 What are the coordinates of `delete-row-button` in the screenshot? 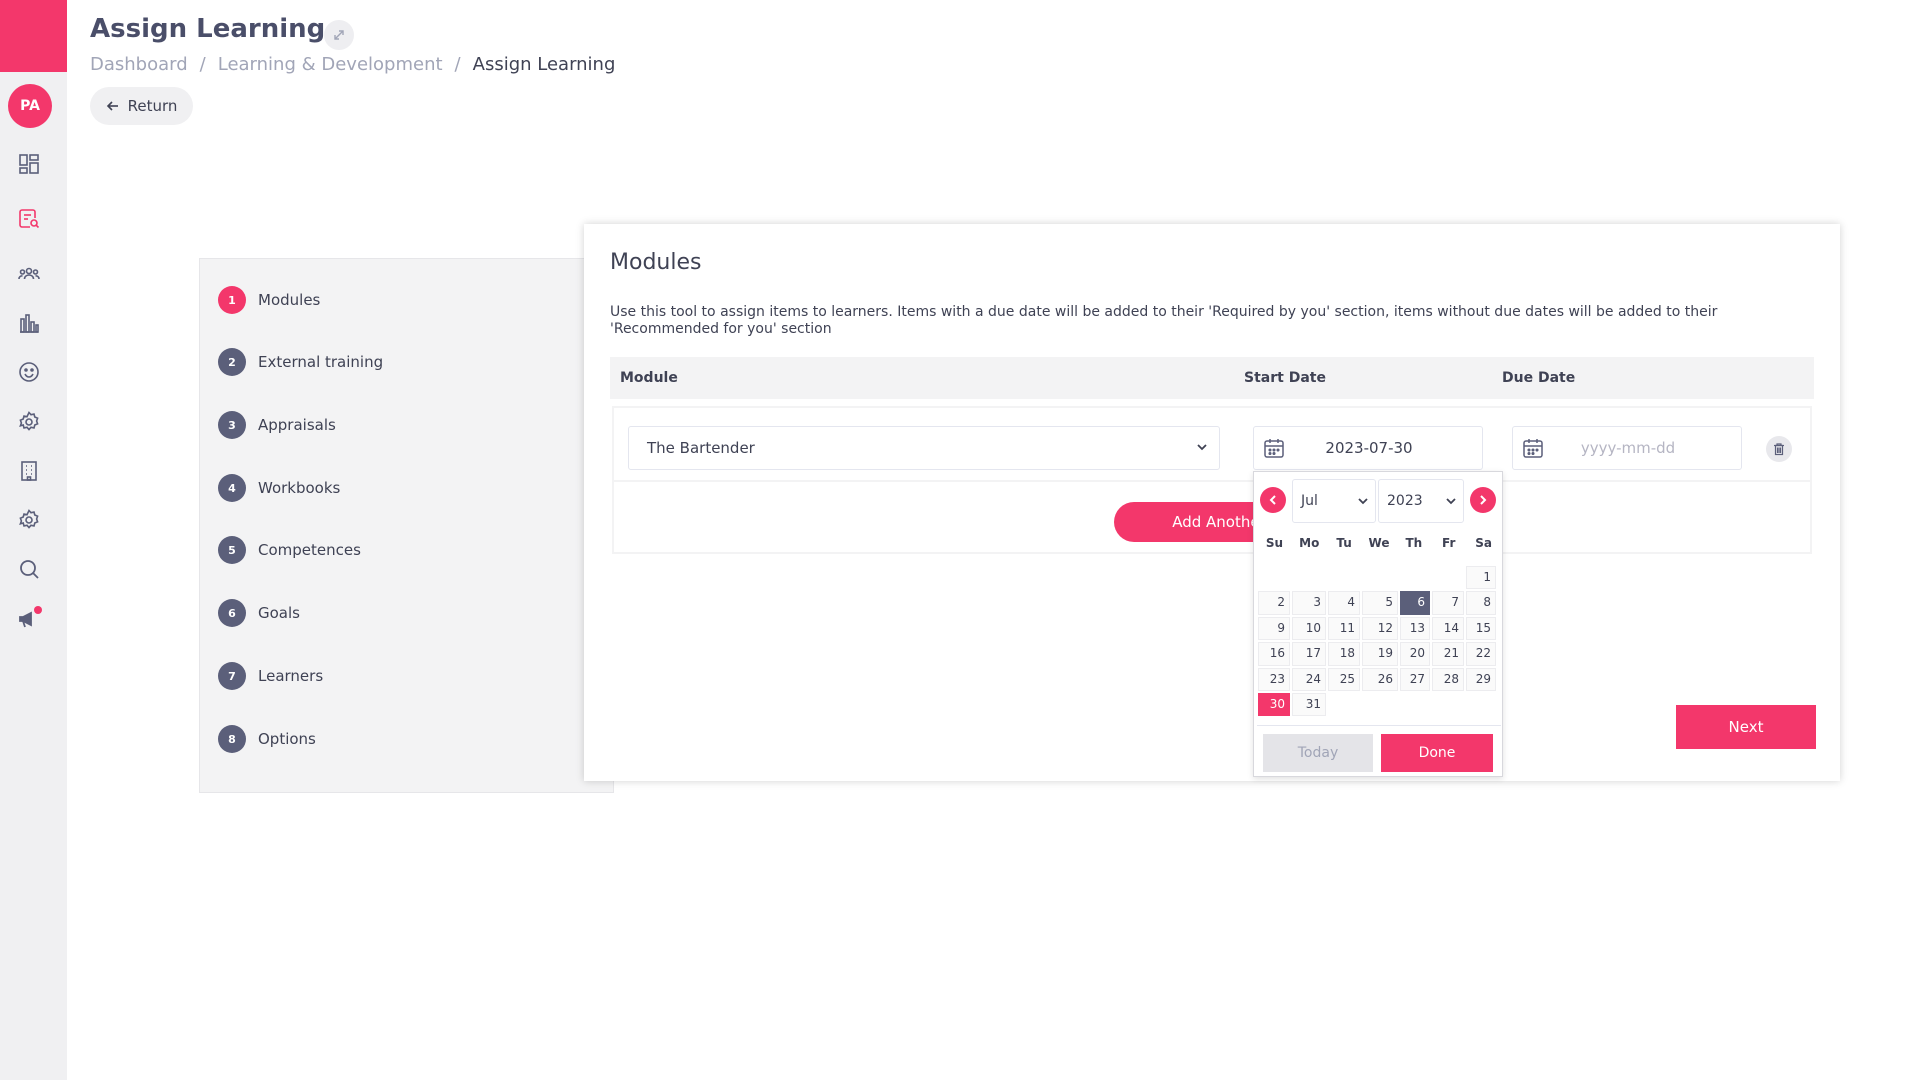 It's located at (1779, 449).